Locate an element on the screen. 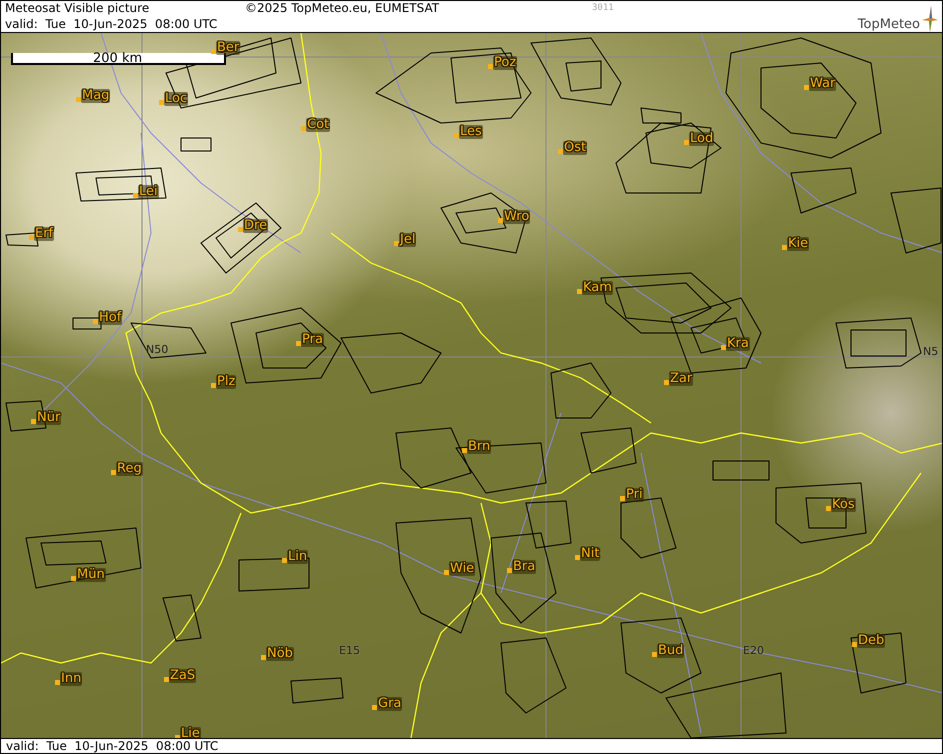  image-code: 3011 is located at coordinates (603, 8).